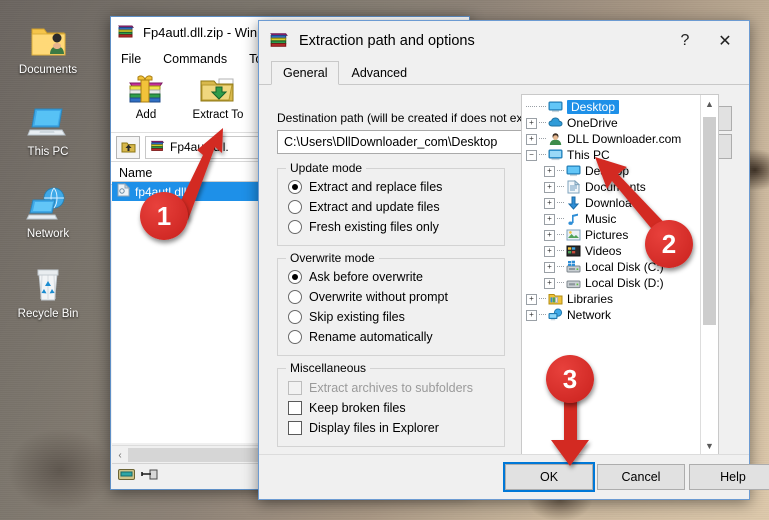 The image size is (769, 520). I want to click on tree-node: + Documents, so click(613, 187).